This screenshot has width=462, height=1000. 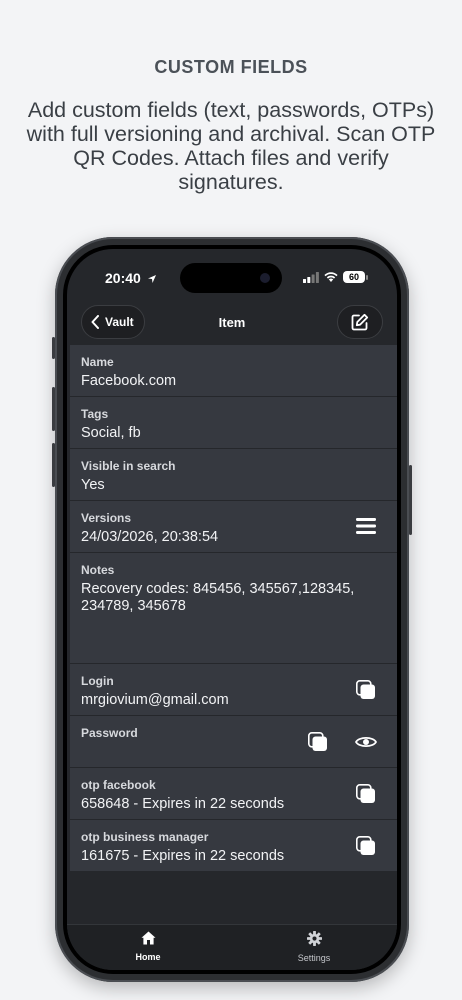 I want to click on status-time: 20:40, so click(x=131, y=278).